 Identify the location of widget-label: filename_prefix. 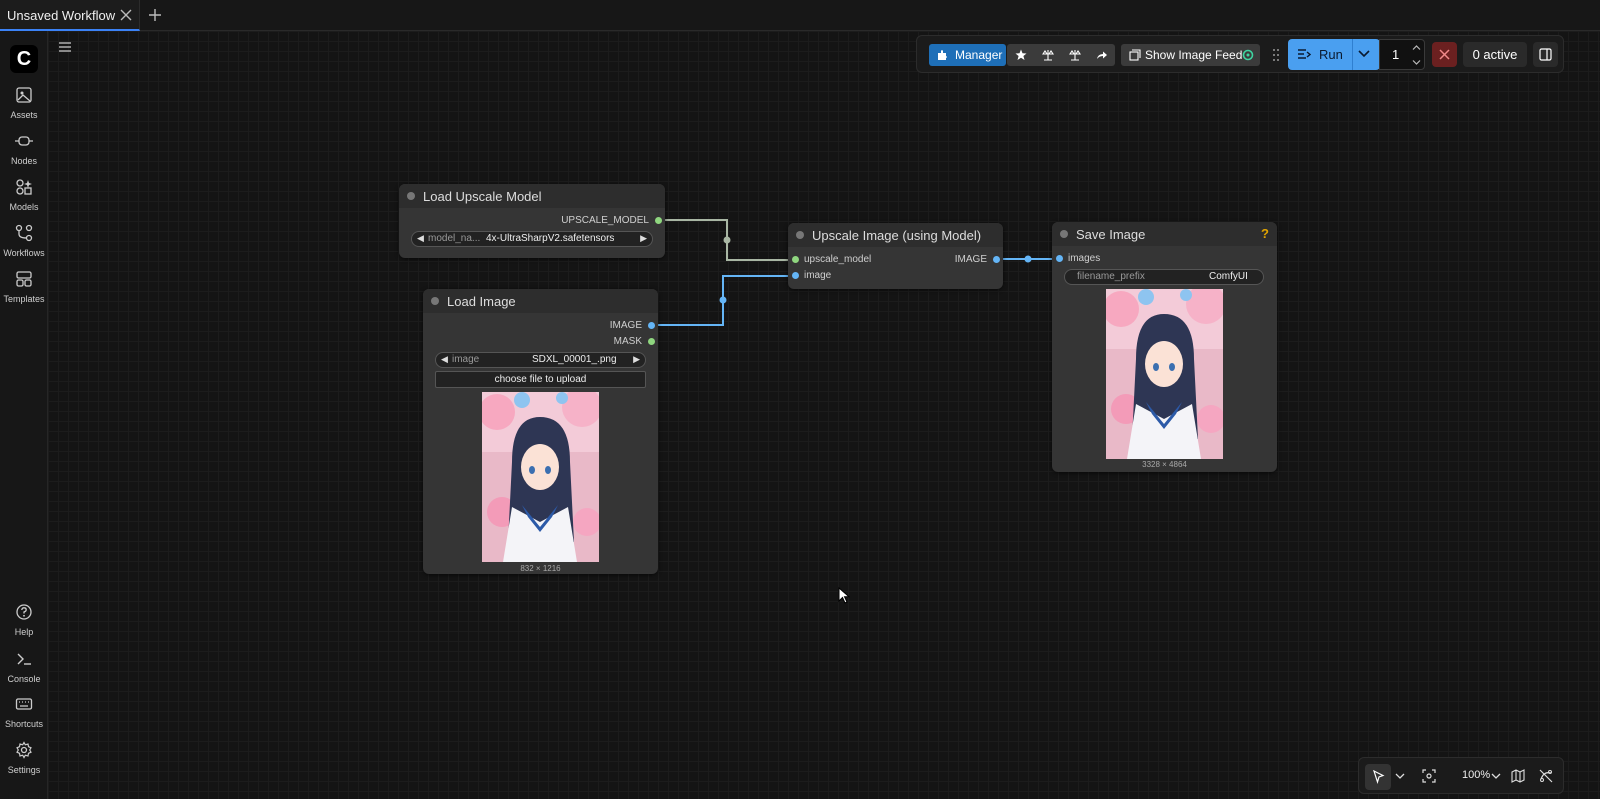
(1111, 276).